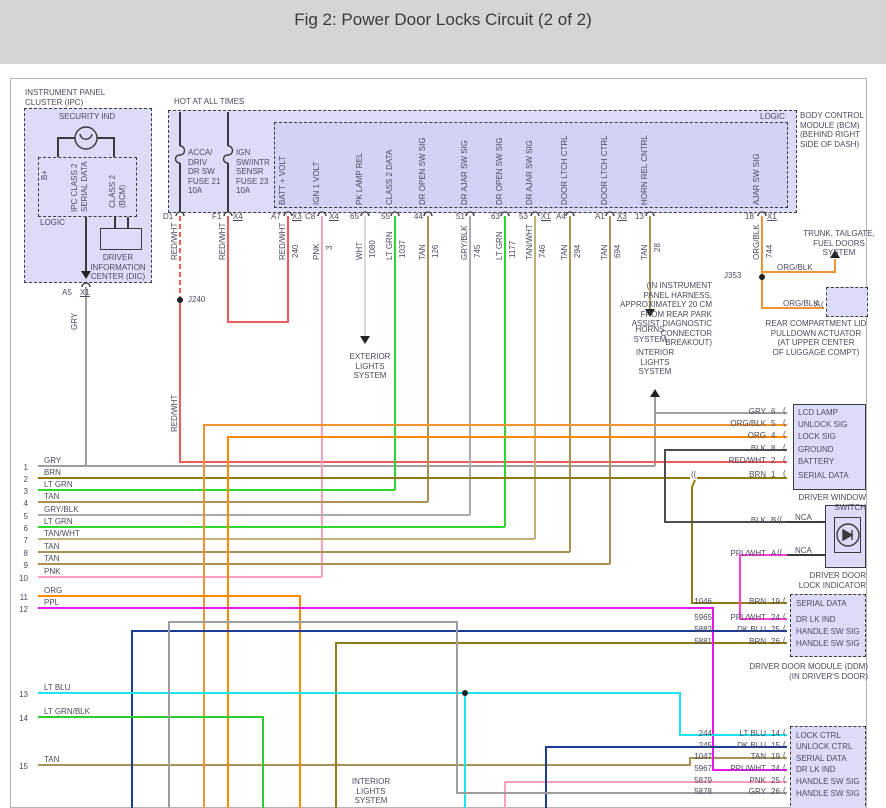 The image size is (886, 808). What do you see at coordinates (359, 178) in the screenshot?
I see `sig-pk-lamp-rel: PK LAMP REL` at bounding box center [359, 178].